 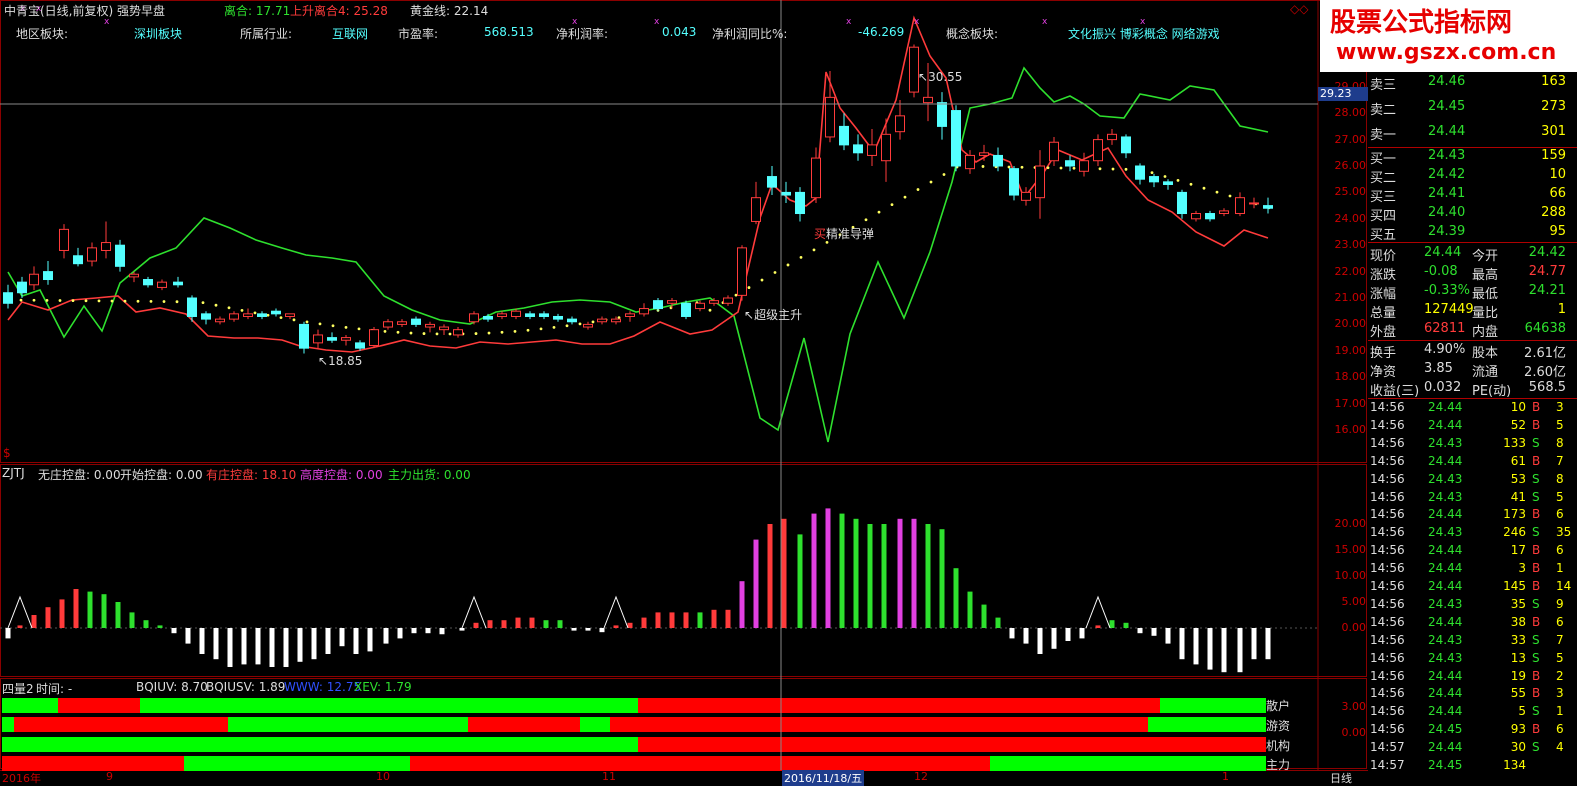 I want to click on stat-value: 24.42, so click(x=1547, y=252).